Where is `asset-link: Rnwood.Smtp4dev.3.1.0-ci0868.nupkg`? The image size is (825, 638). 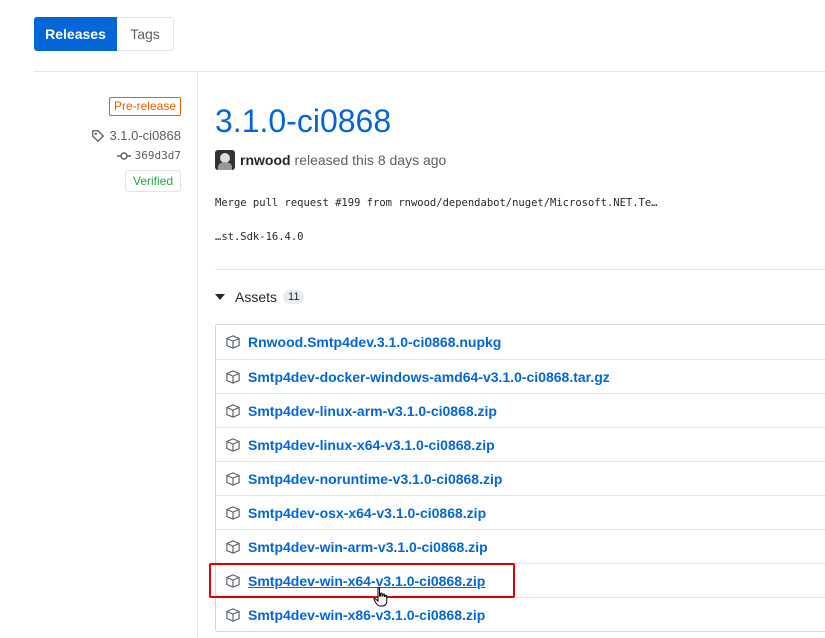 asset-link: Rnwood.Smtp4dev.3.1.0-ci0868.nupkg is located at coordinates (374, 342).